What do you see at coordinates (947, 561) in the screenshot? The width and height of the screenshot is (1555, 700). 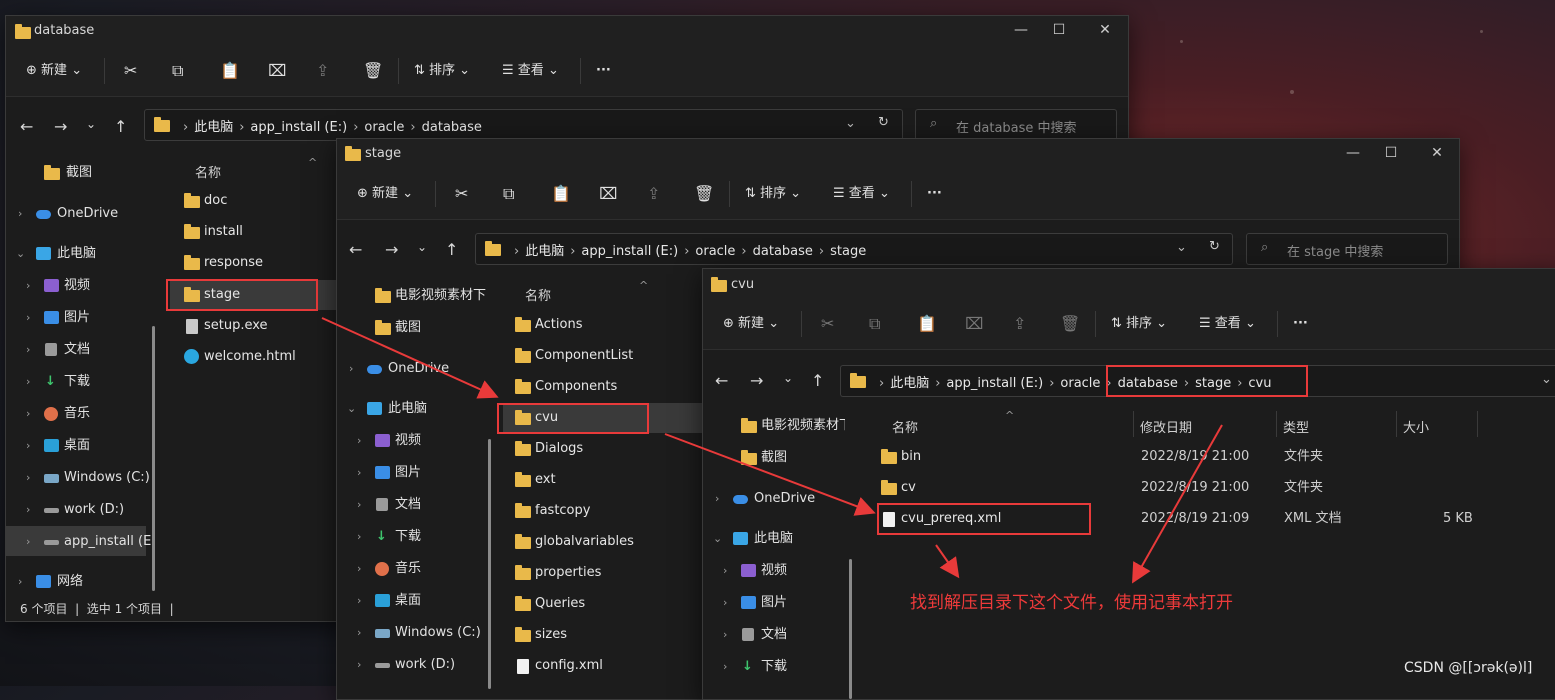 I see `arrow-annotation-to-file` at bounding box center [947, 561].